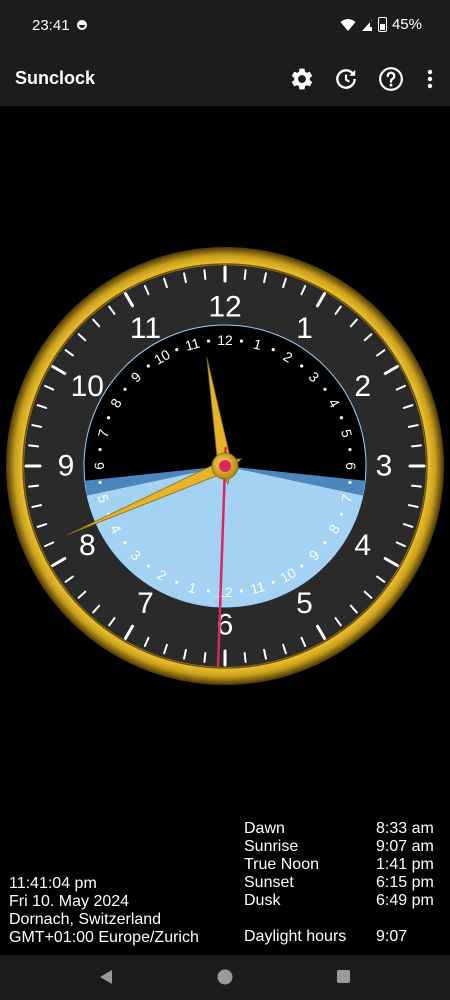 The height and width of the screenshot is (1000, 450). Describe the element at coordinates (225, 79) in the screenshot. I see `app-bar: Sunclock` at that location.